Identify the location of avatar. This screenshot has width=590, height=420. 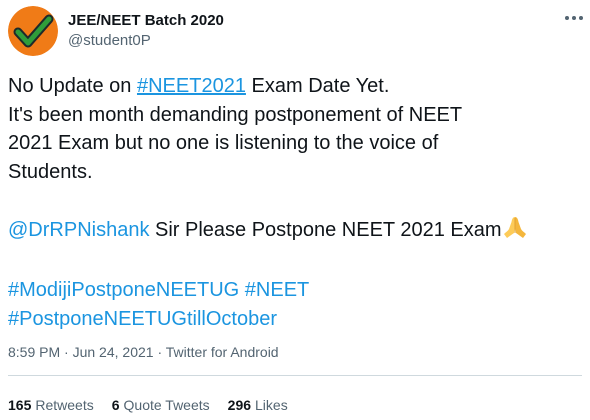
(33, 31).